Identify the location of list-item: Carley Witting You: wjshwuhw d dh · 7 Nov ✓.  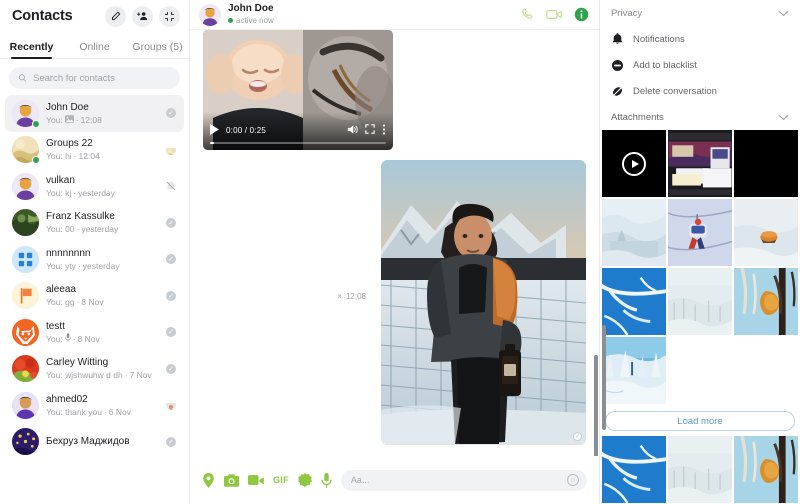
(94, 369).